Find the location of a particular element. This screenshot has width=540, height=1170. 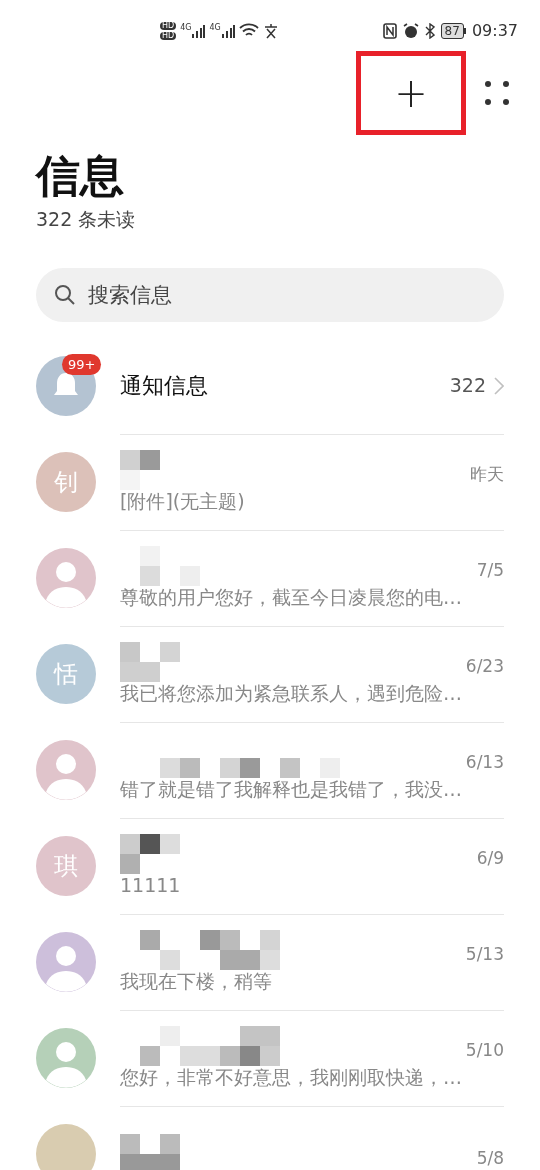

message-preview: [附件](无主题) is located at coordinates (183, 502).